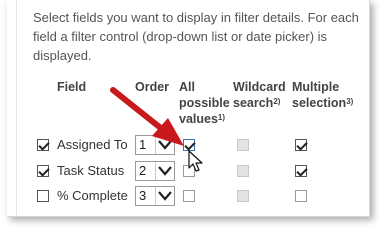 The width and height of the screenshot is (380, 240). I want to click on mouse-pointer-icon, so click(195, 161).